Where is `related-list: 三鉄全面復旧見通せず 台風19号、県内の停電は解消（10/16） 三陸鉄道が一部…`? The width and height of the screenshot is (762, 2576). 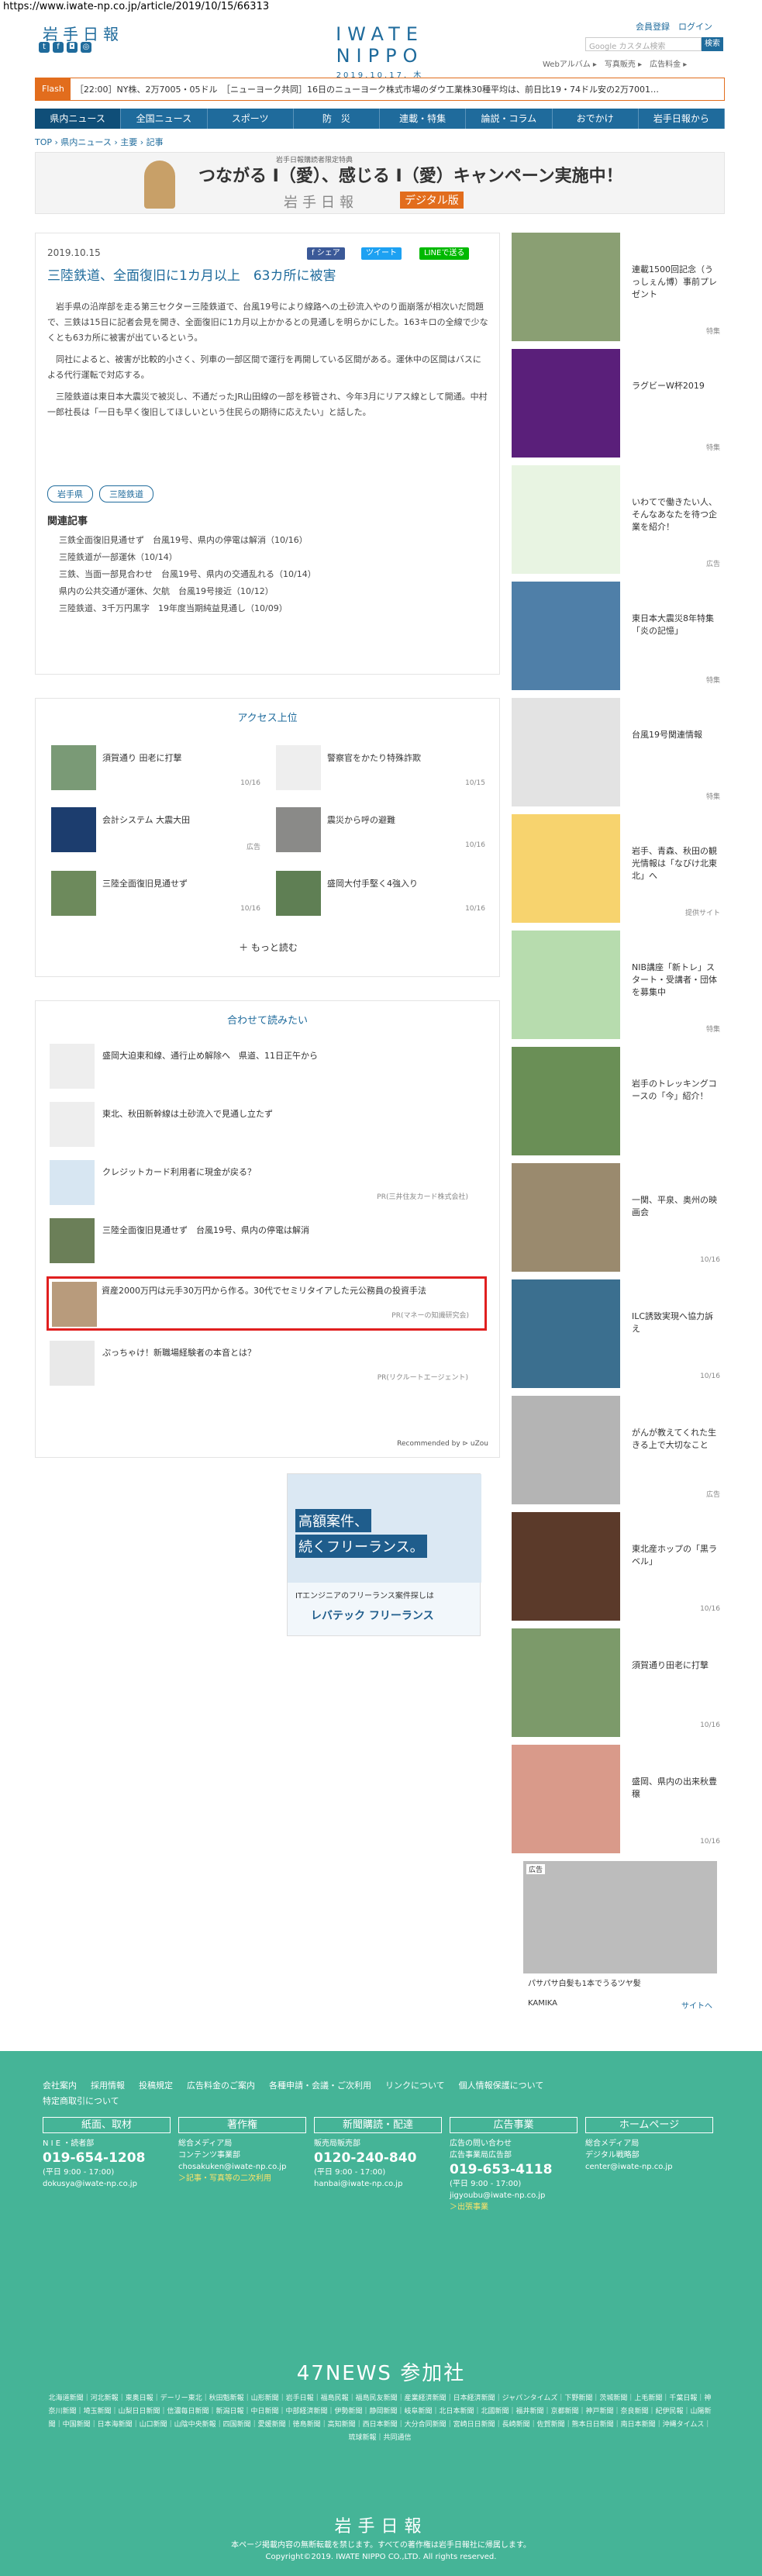
related-list: 三鉄全面復旧見通せず 台風19号、県内の停電は解消（10/16） 三陸鉄道が一部… is located at coordinates (187, 574).